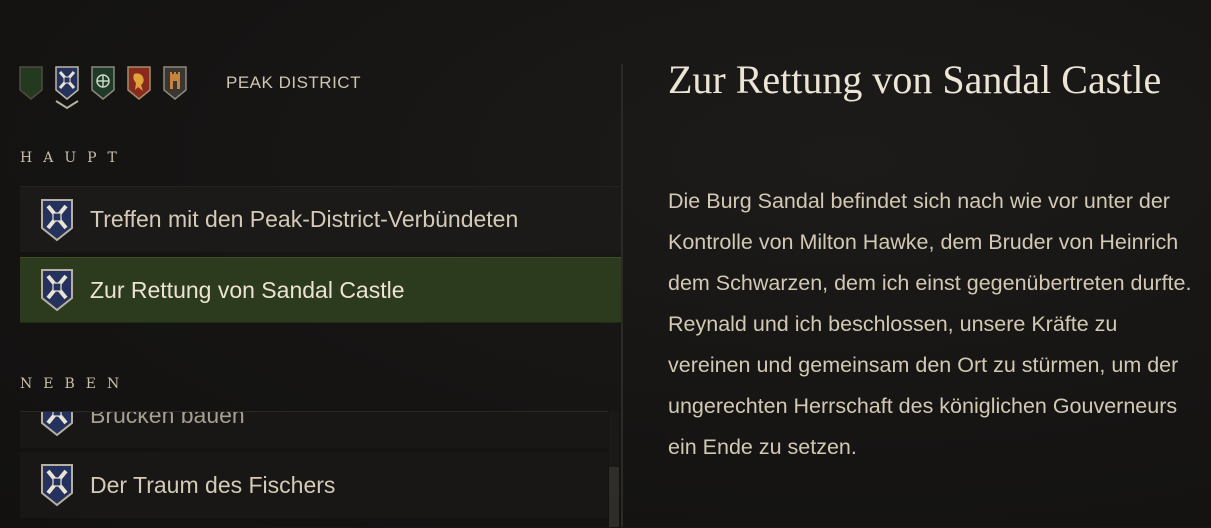  I want to click on side-list-scrollbar, so click(614, 469).